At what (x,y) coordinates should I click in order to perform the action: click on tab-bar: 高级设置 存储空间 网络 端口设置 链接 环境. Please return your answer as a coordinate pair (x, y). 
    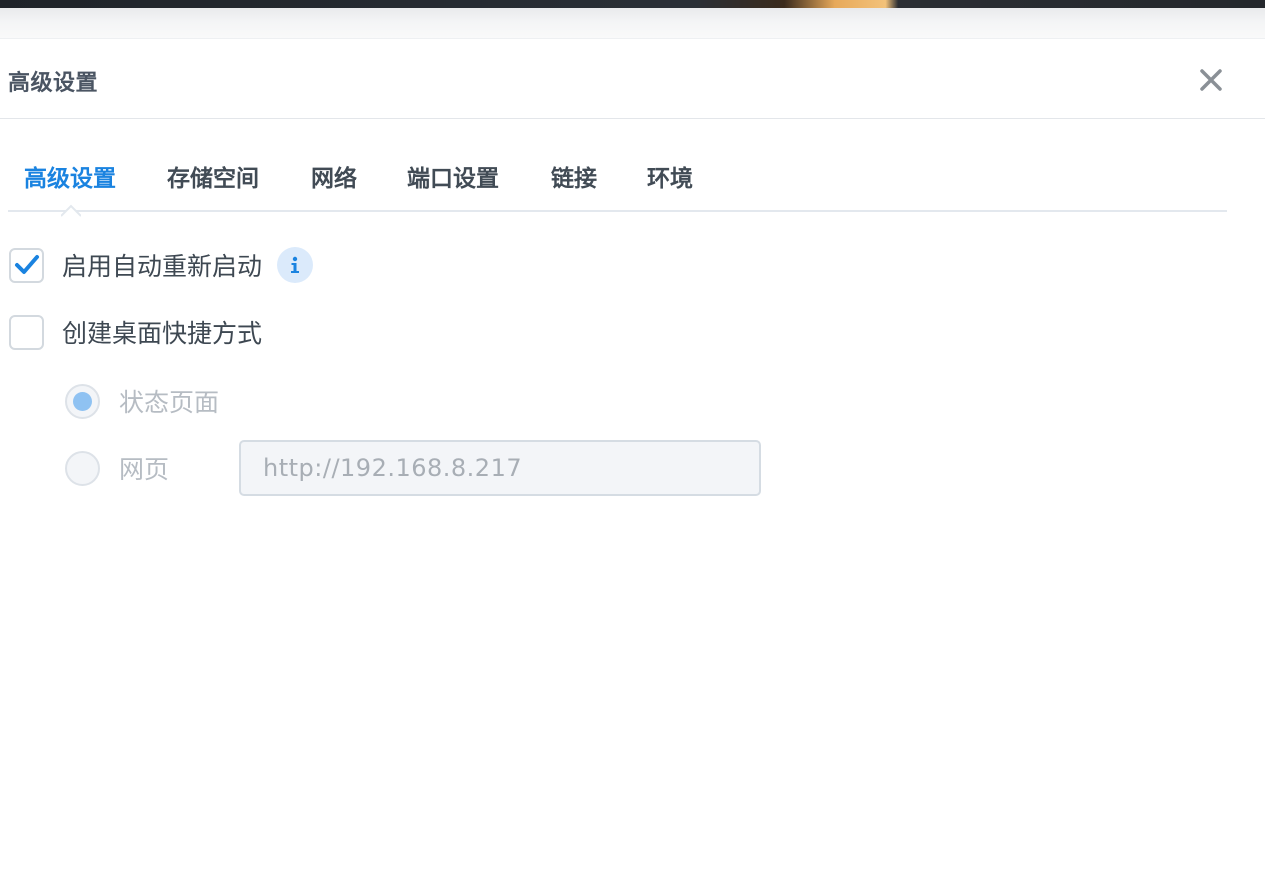
    Looking at the image, I should click on (617, 186).